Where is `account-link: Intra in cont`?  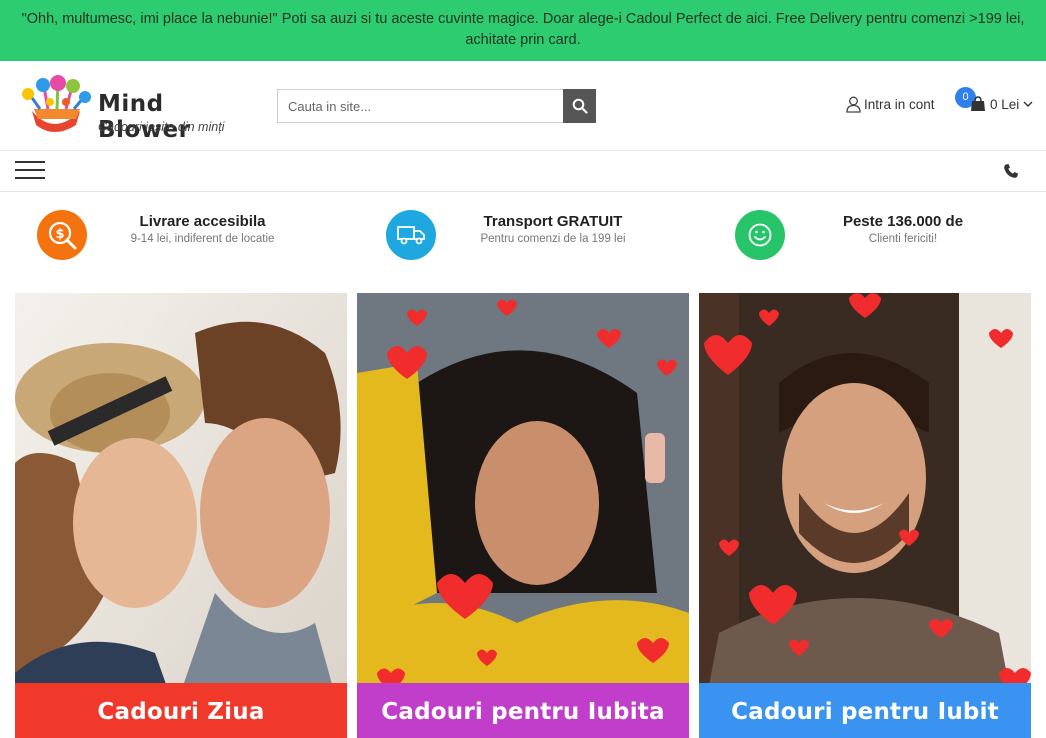
account-link: Intra in cont is located at coordinates (890, 104).